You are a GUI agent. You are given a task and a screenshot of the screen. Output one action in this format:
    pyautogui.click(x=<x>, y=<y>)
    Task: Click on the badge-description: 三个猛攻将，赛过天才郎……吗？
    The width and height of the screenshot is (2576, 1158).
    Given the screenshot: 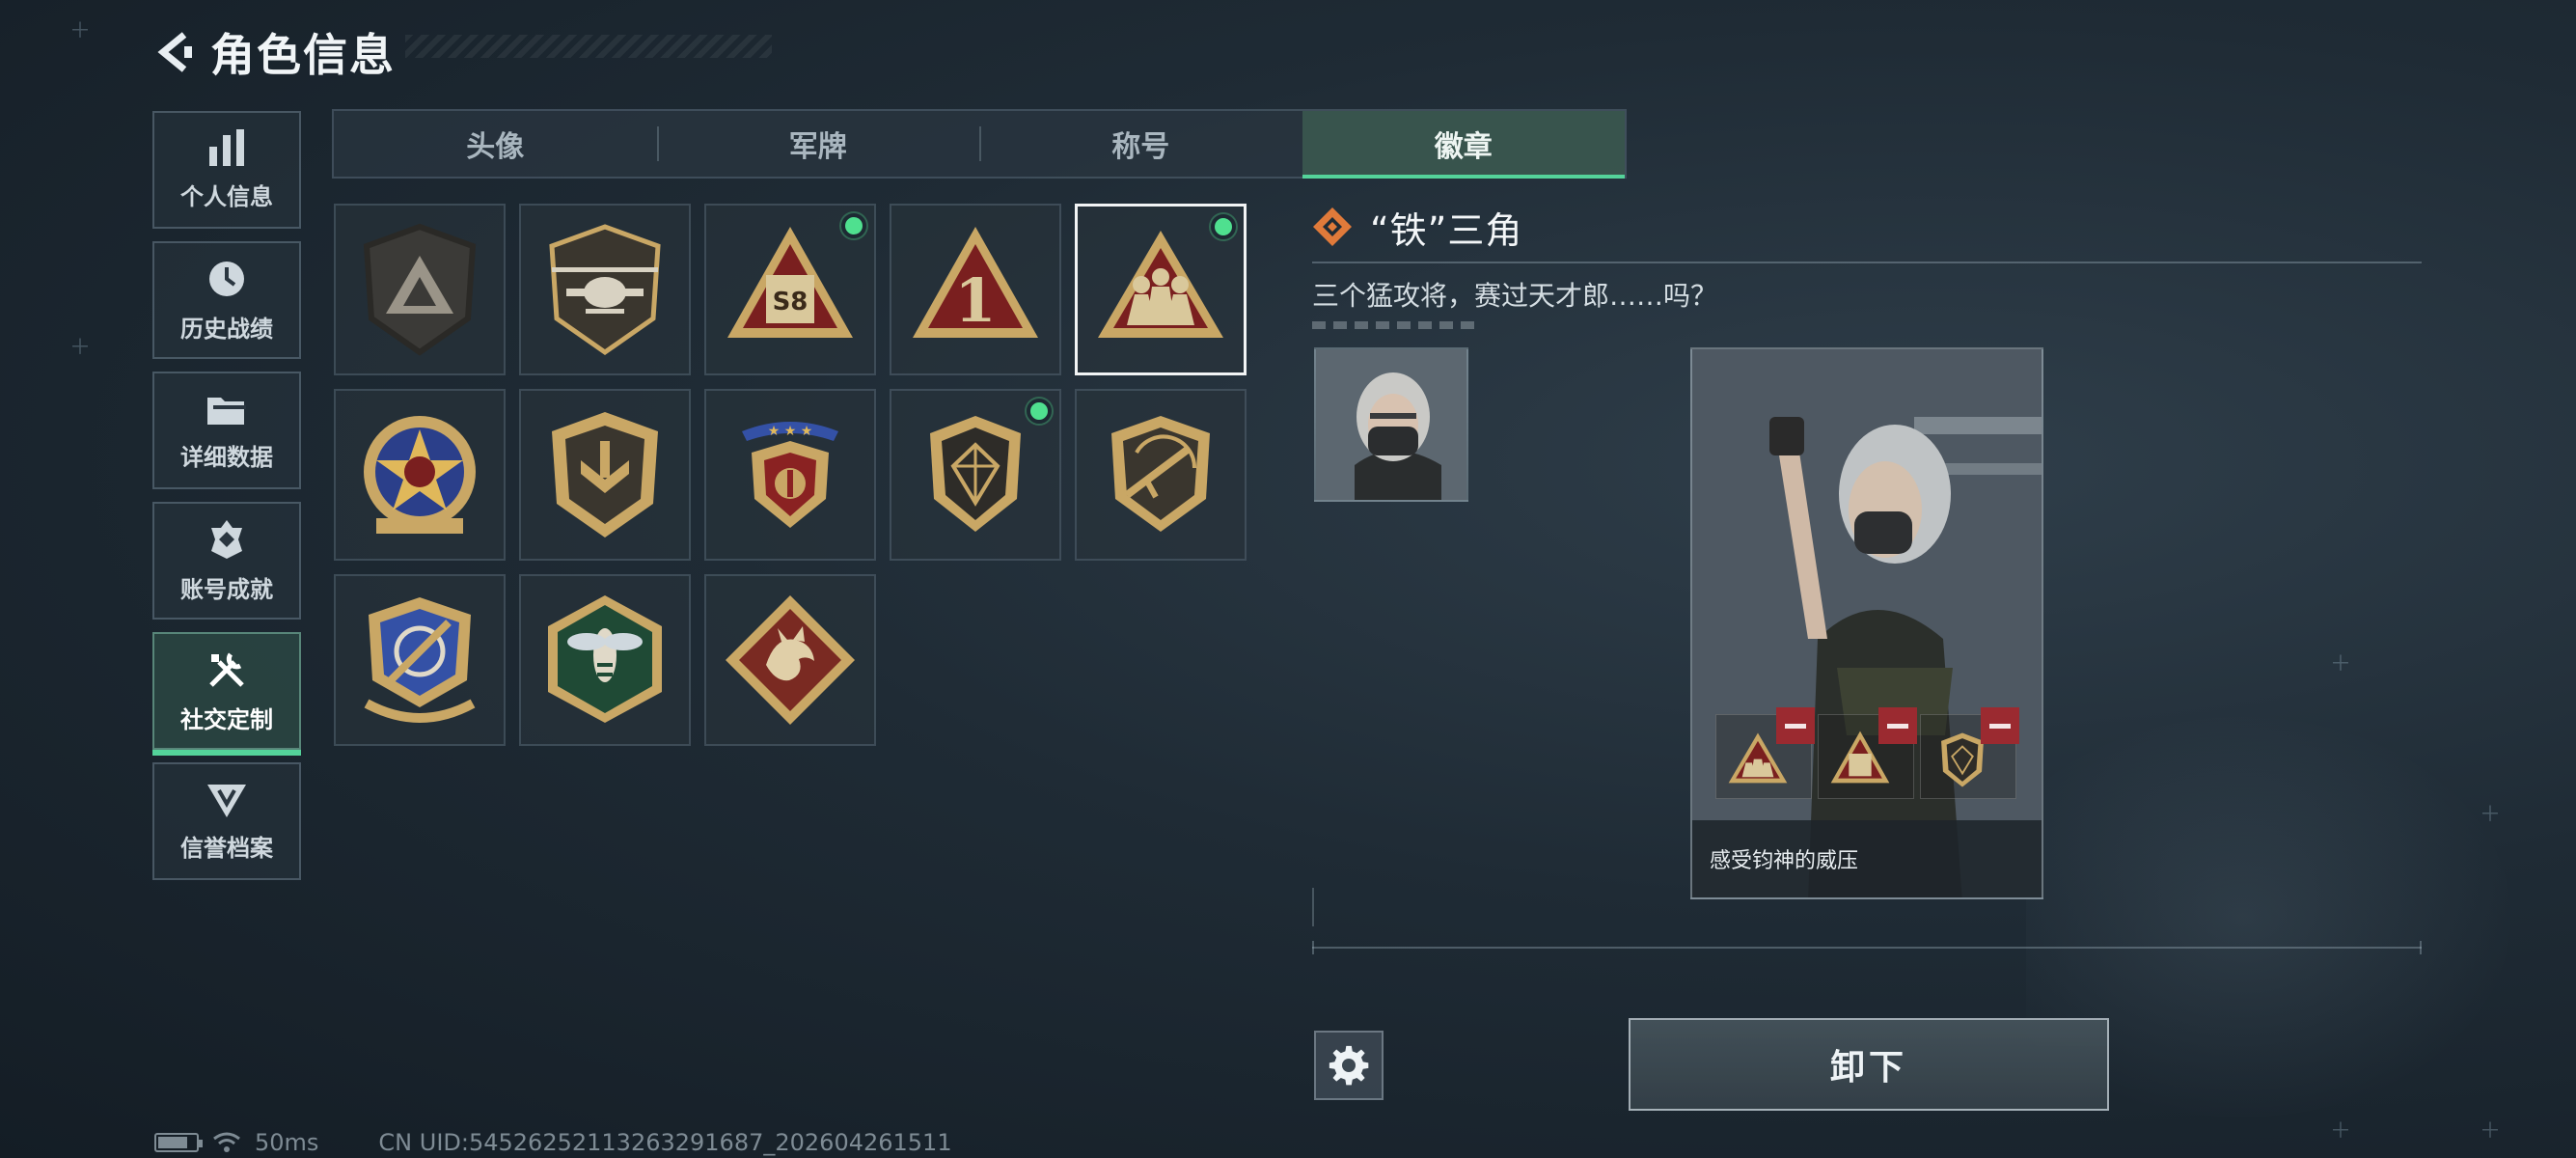 What is the action you would take?
    pyautogui.click(x=1515, y=296)
    